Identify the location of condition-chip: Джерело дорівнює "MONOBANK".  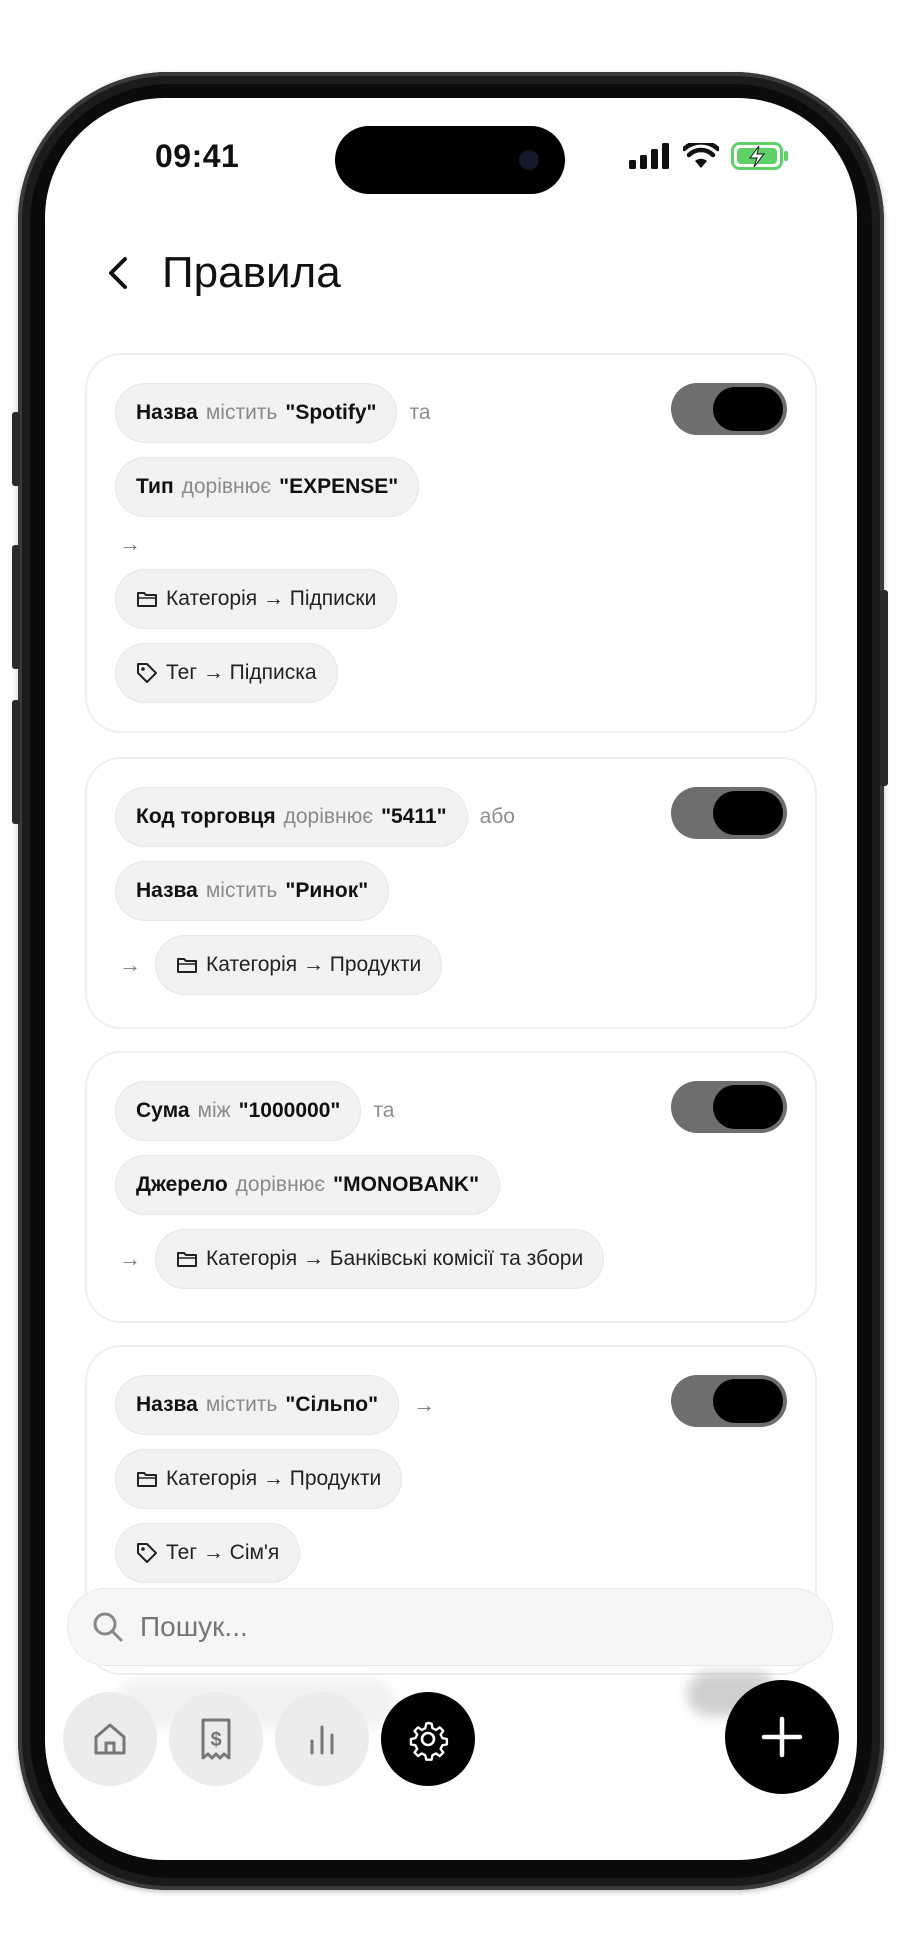
(308, 1185).